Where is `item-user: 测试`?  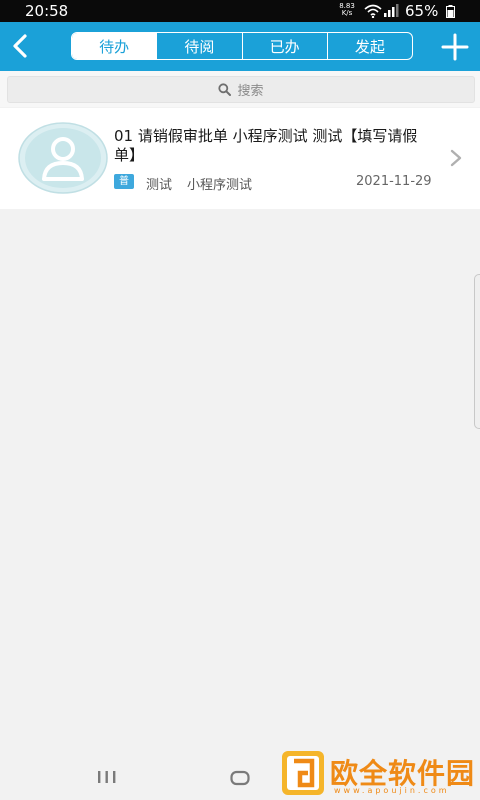
item-user: 测试 is located at coordinates (159, 185).